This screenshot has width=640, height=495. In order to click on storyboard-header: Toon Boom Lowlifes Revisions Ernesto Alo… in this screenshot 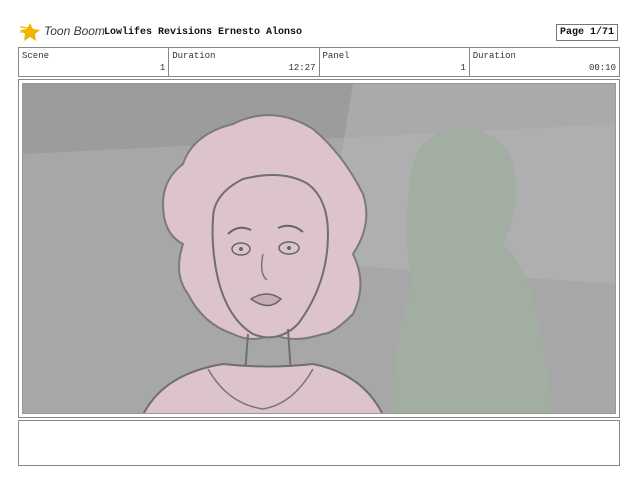, I will do `click(320, 23)`.